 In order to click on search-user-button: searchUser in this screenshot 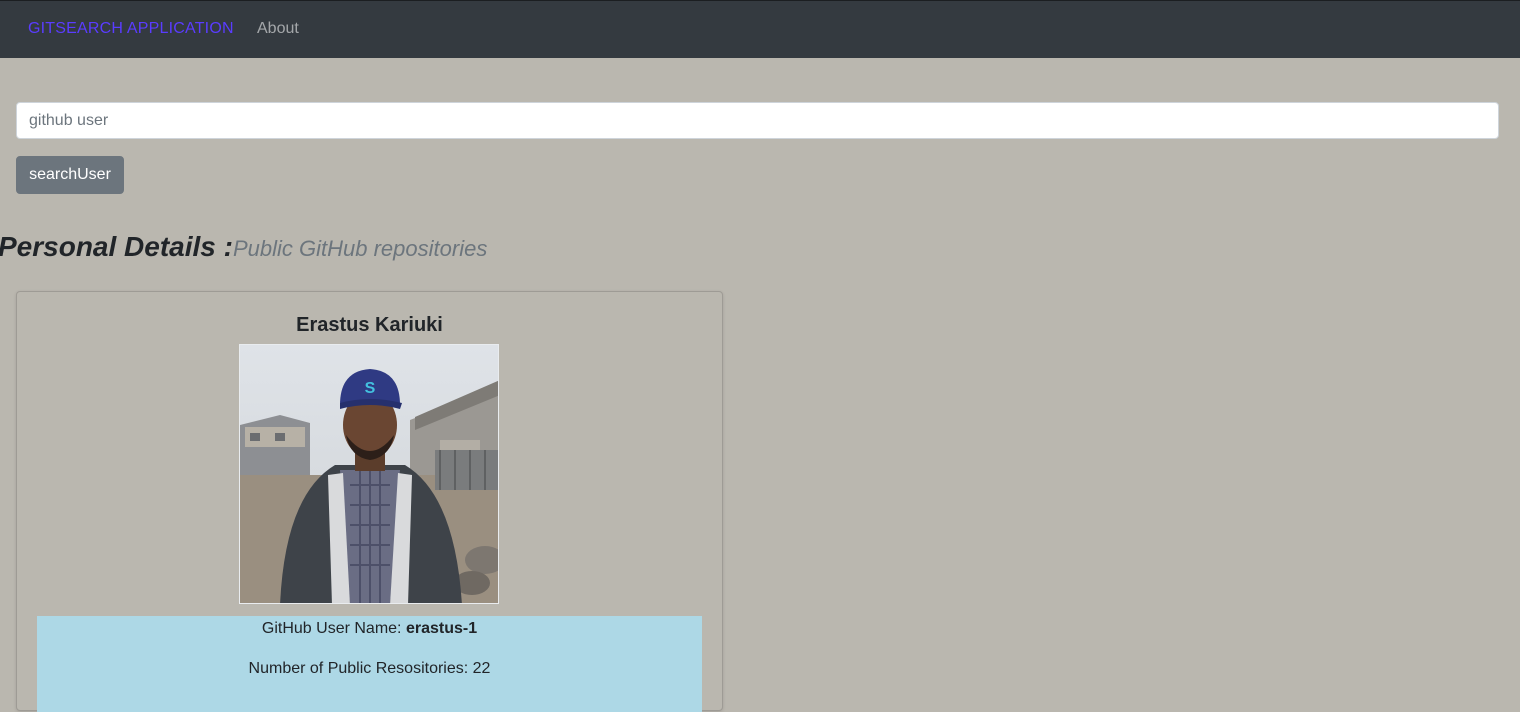, I will do `click(70, 175)`.